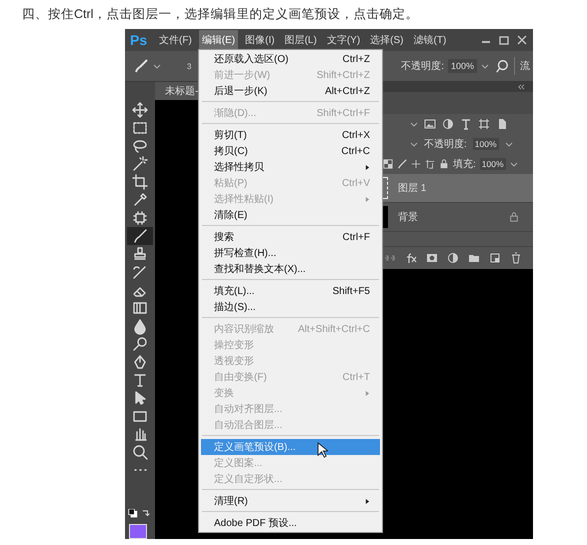 Image resolution: width=587 pixels, height=545 pixels. What do you see at coordinates (231, 151) in the screenshot?
I see `option-label: 拷贝(C)` at bounding box center [231, 151].